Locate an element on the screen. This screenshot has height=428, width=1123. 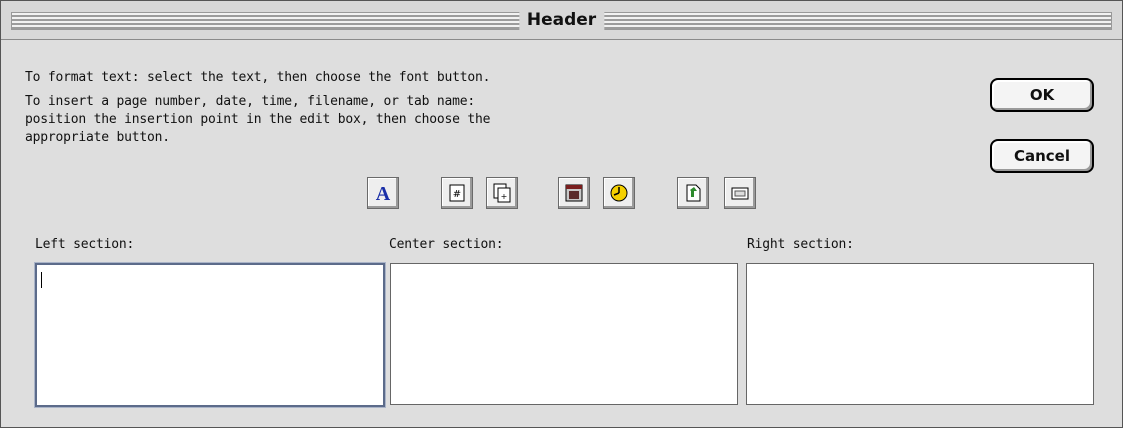
page-number-icon: # is located at coordinates (457, 193).